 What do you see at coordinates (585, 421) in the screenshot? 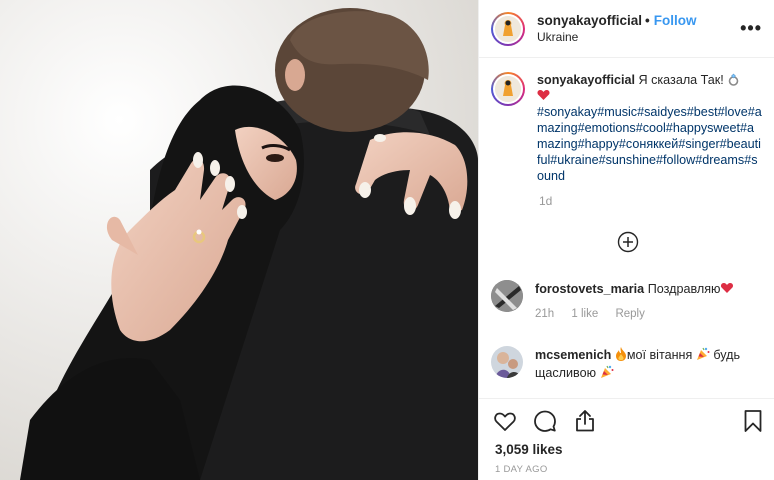
I see `share-icon` at bounding box center [585, 421].